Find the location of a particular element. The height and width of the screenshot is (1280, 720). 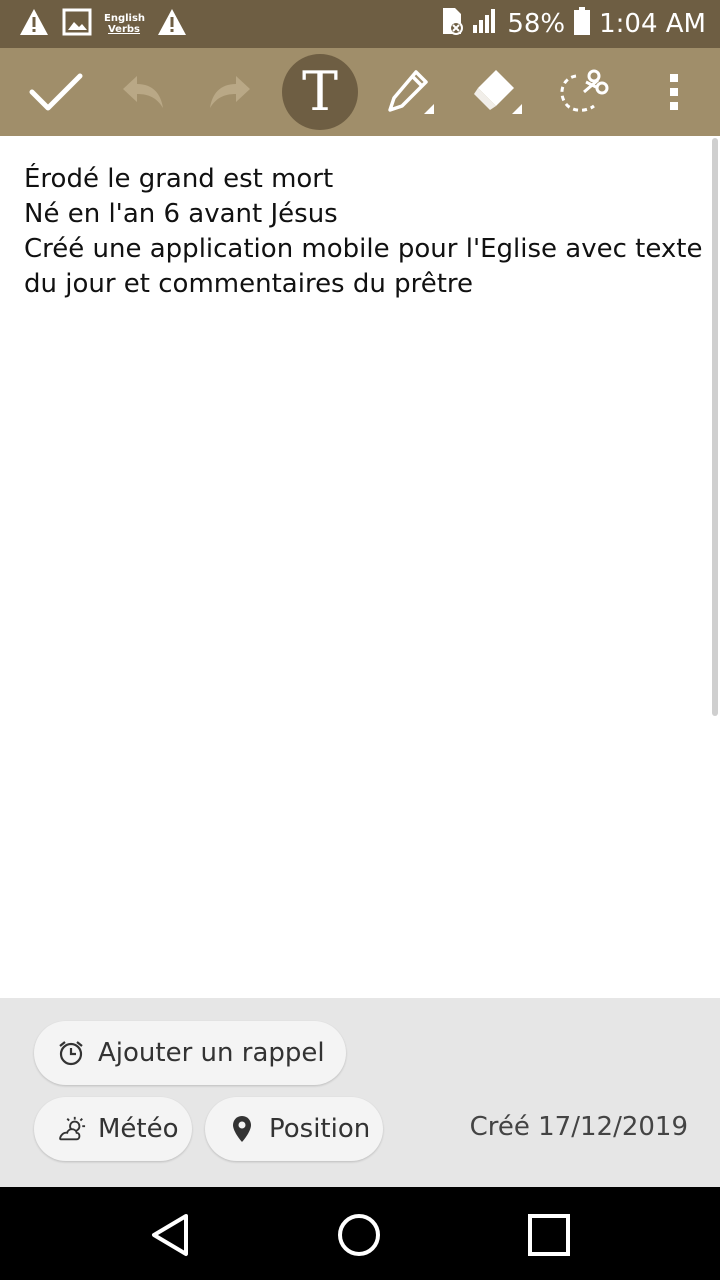

pen-icon is located at coordinates (411, 92).